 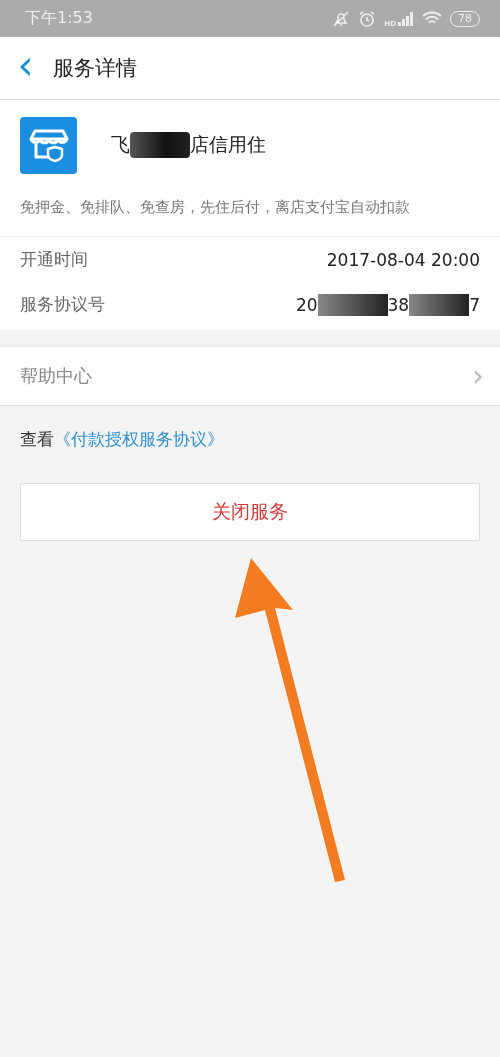 I want to click on detail-value: 7, so click(x=474, y=304).